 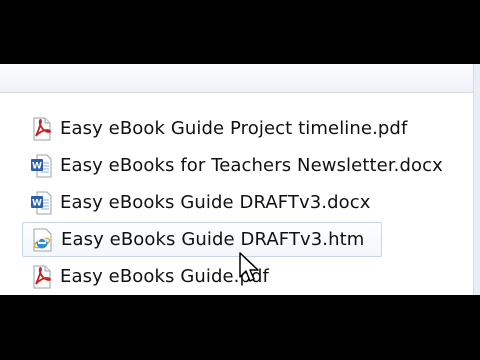 What do you see at coordinates (215, 202) in the screenshot?
I see `file-name: Easy eBooks Guide DRAFTv3.docx` at bounding box center [215, 202].